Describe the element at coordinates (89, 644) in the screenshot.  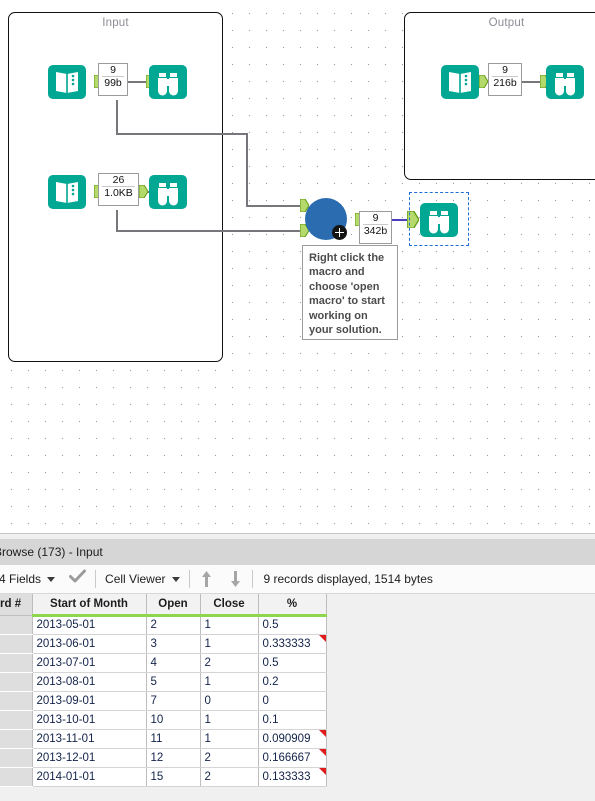
I see `cell-start-of-month: 2013-06-01` at that location.